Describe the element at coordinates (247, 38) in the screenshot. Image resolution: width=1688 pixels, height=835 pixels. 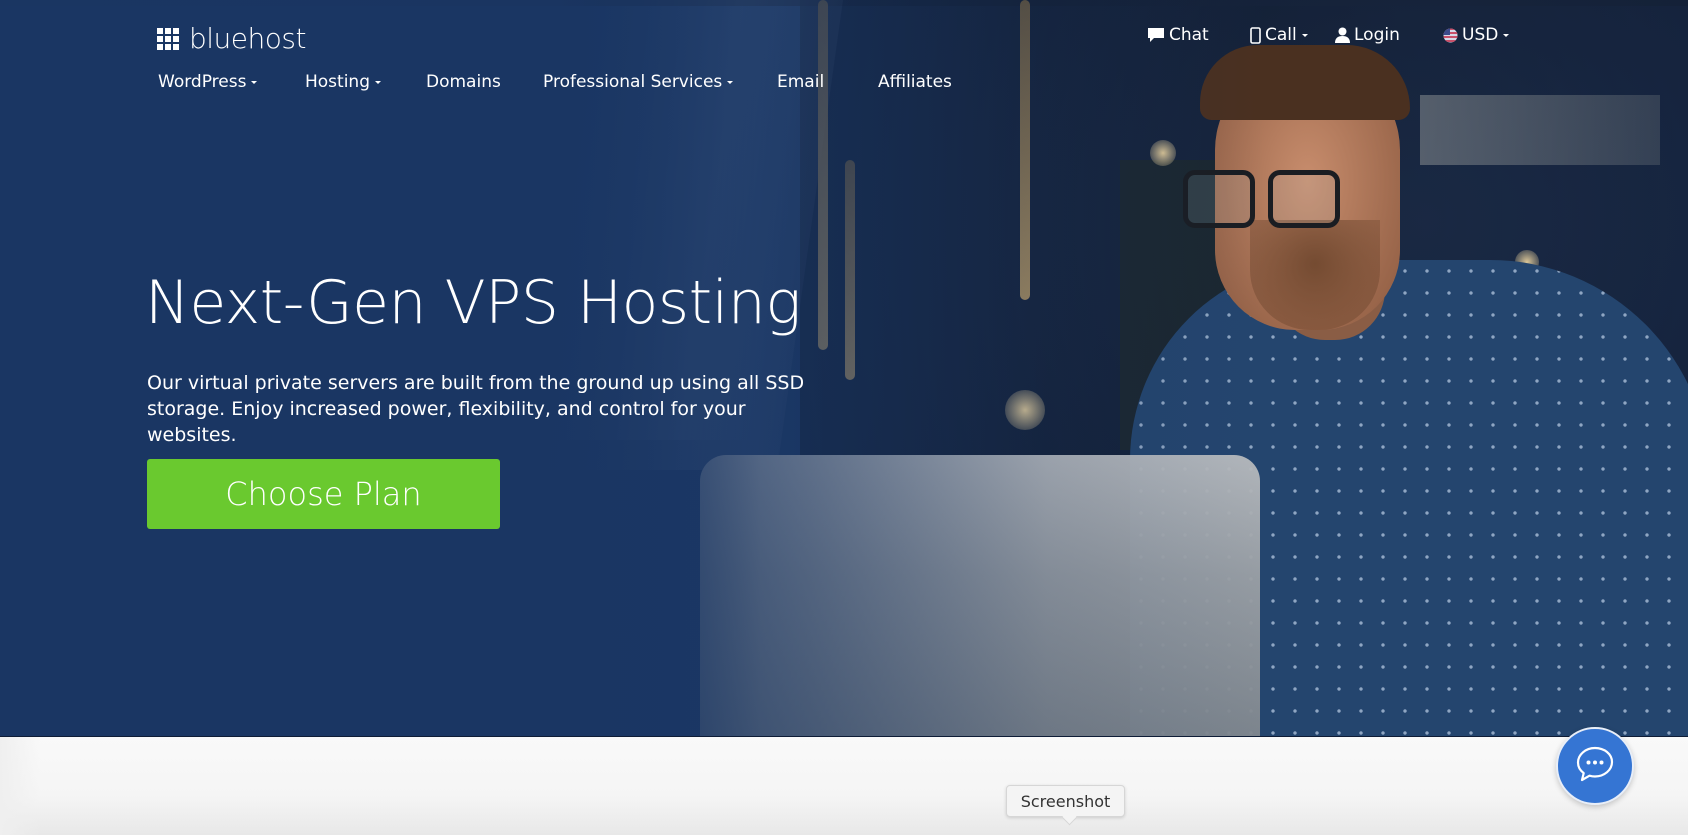
I see `brand-name: bluehost` at that location.